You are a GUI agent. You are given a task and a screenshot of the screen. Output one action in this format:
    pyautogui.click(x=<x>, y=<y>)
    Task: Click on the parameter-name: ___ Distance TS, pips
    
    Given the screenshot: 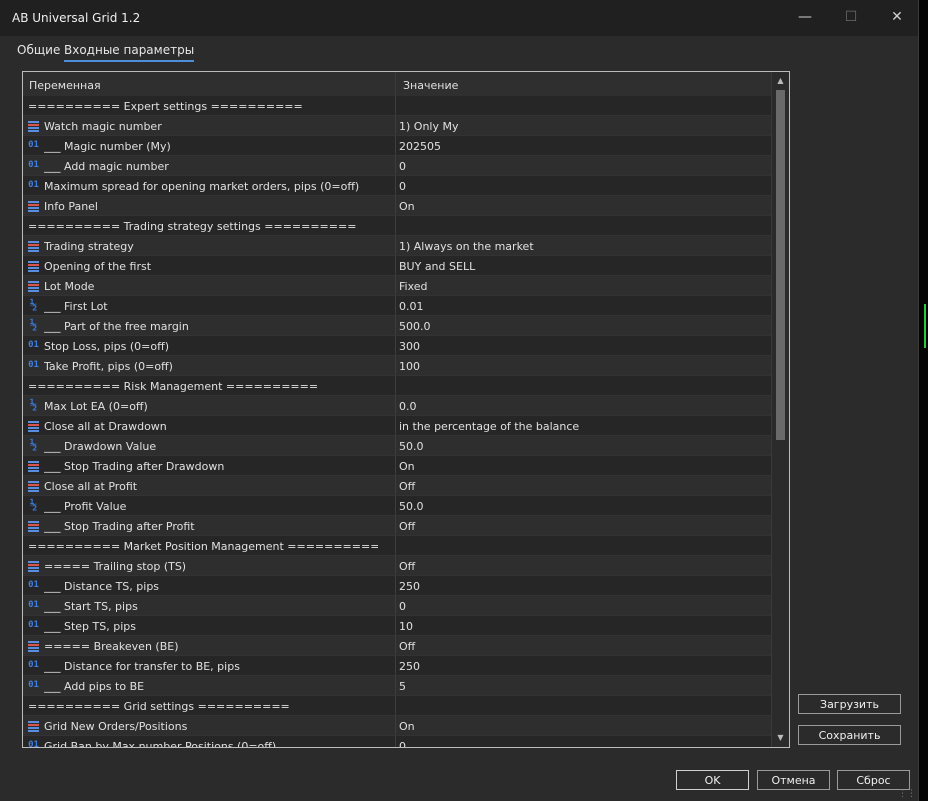 What is the action you would take?
    pyautogui.click(x=102, y=586)
    